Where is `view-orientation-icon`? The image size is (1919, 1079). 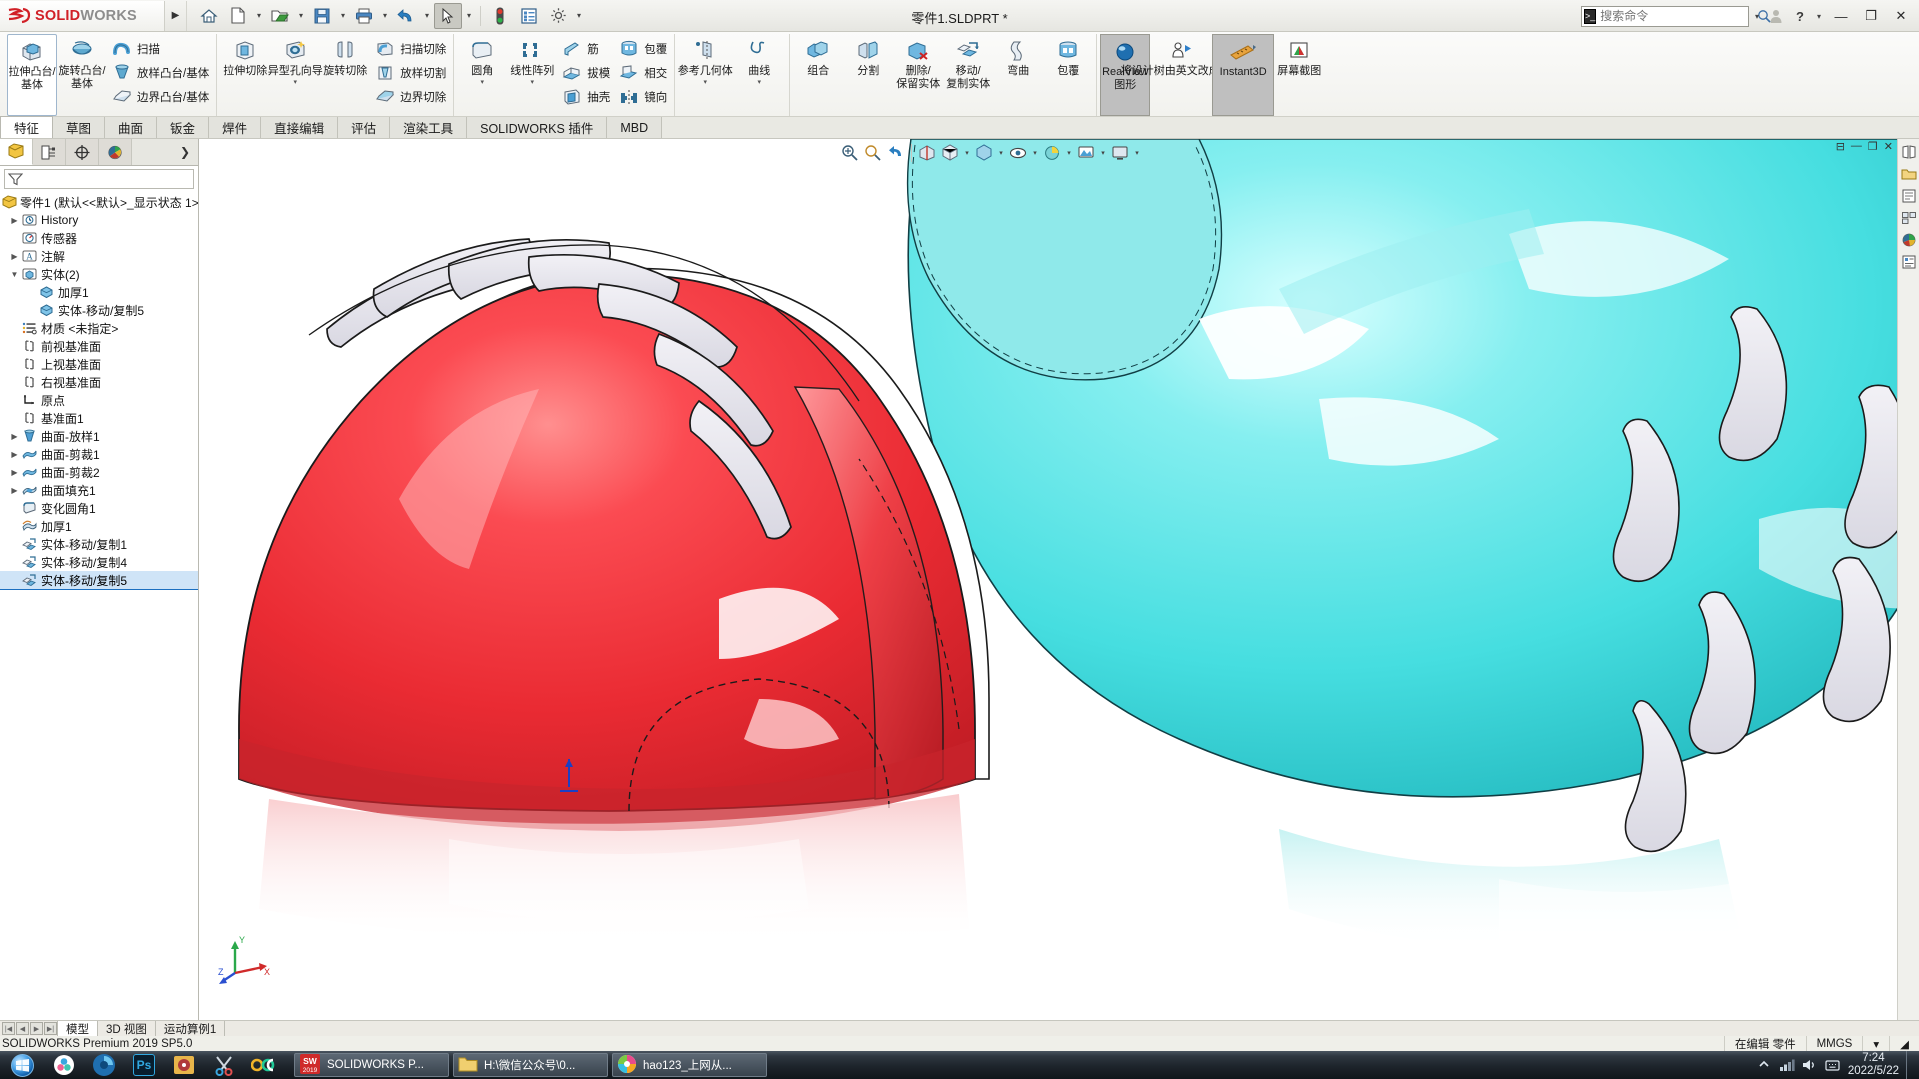 view-orientation-icon is located at coordinates (950, 153).